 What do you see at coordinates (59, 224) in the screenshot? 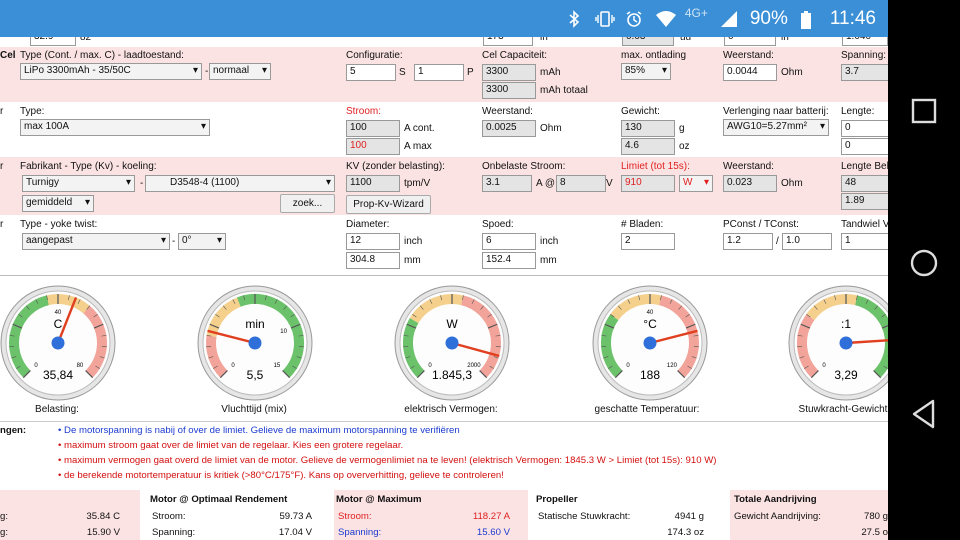
I see `prop-type-label: Type - yoke twist:` at bounding box center [59, 224].